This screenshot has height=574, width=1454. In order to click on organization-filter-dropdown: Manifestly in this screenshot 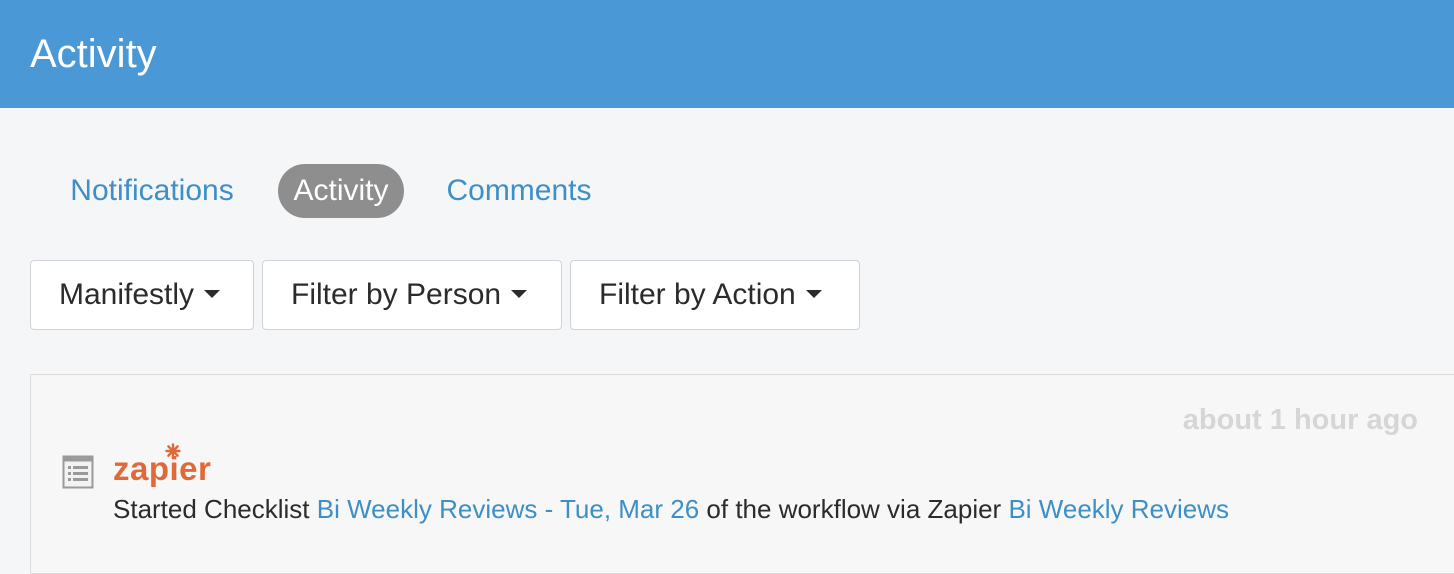, I will do `click(142, 295)`.